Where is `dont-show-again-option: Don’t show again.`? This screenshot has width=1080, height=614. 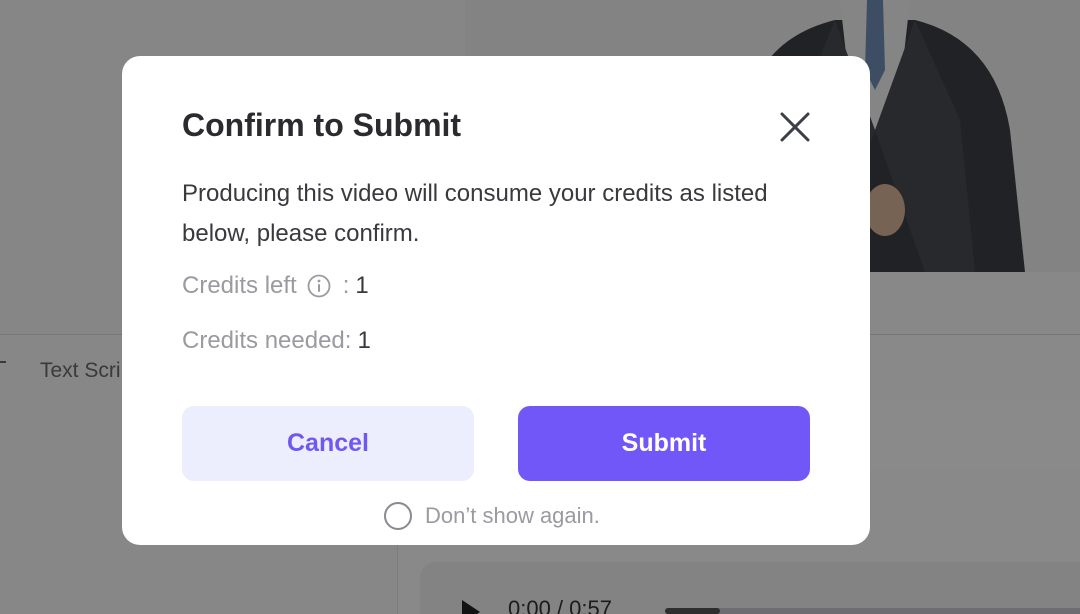
dont-show-again-option: Don’t show again. is located at coordinates (492, 516).